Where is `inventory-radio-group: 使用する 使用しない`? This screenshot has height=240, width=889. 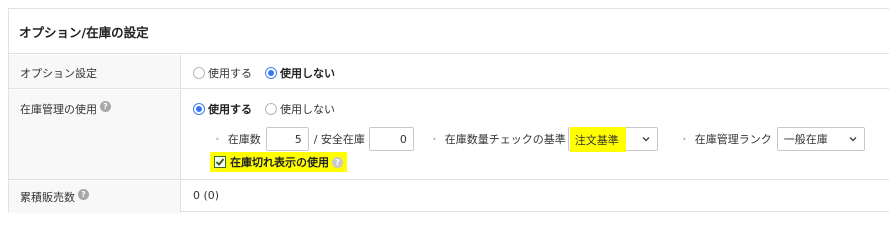 inventory-radio-group: 使用する 使用しない is located at coordinates (270, 109).